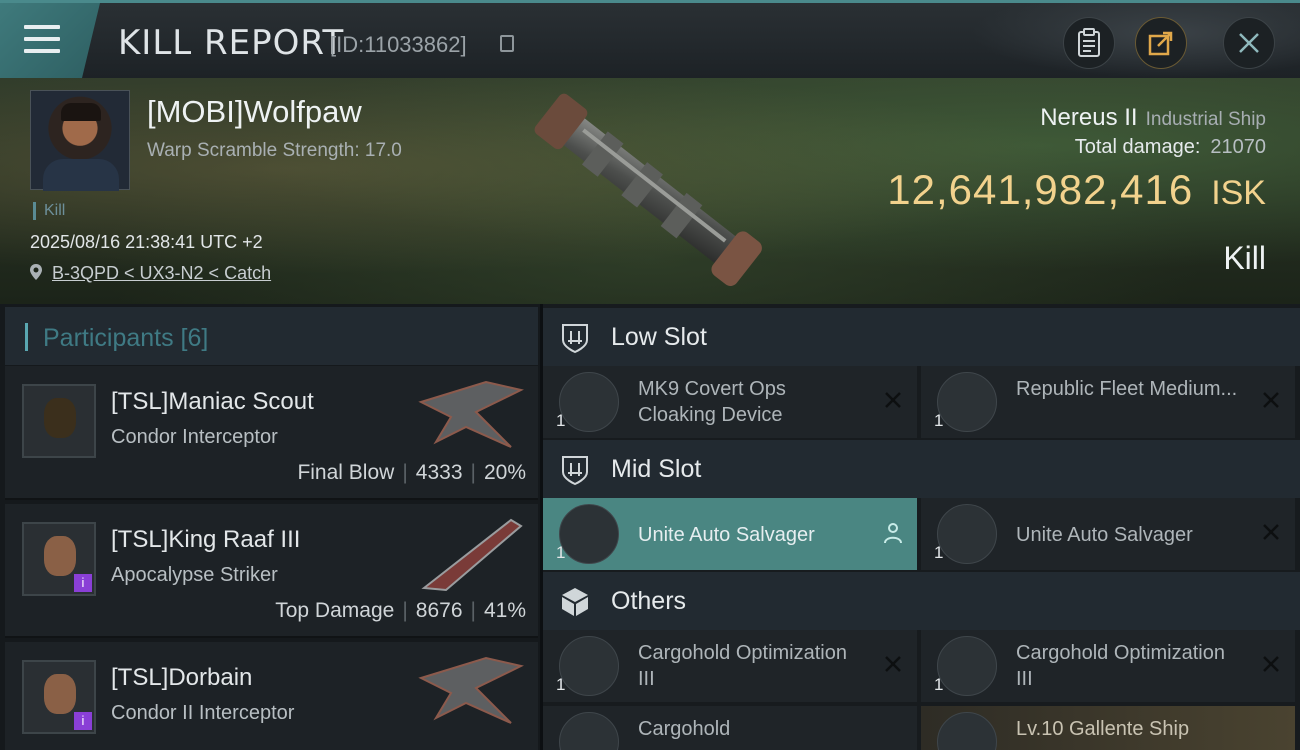 The width and height of the screenshot is (1300, 750). I want to click on others-label: Others, so click(649, 601).